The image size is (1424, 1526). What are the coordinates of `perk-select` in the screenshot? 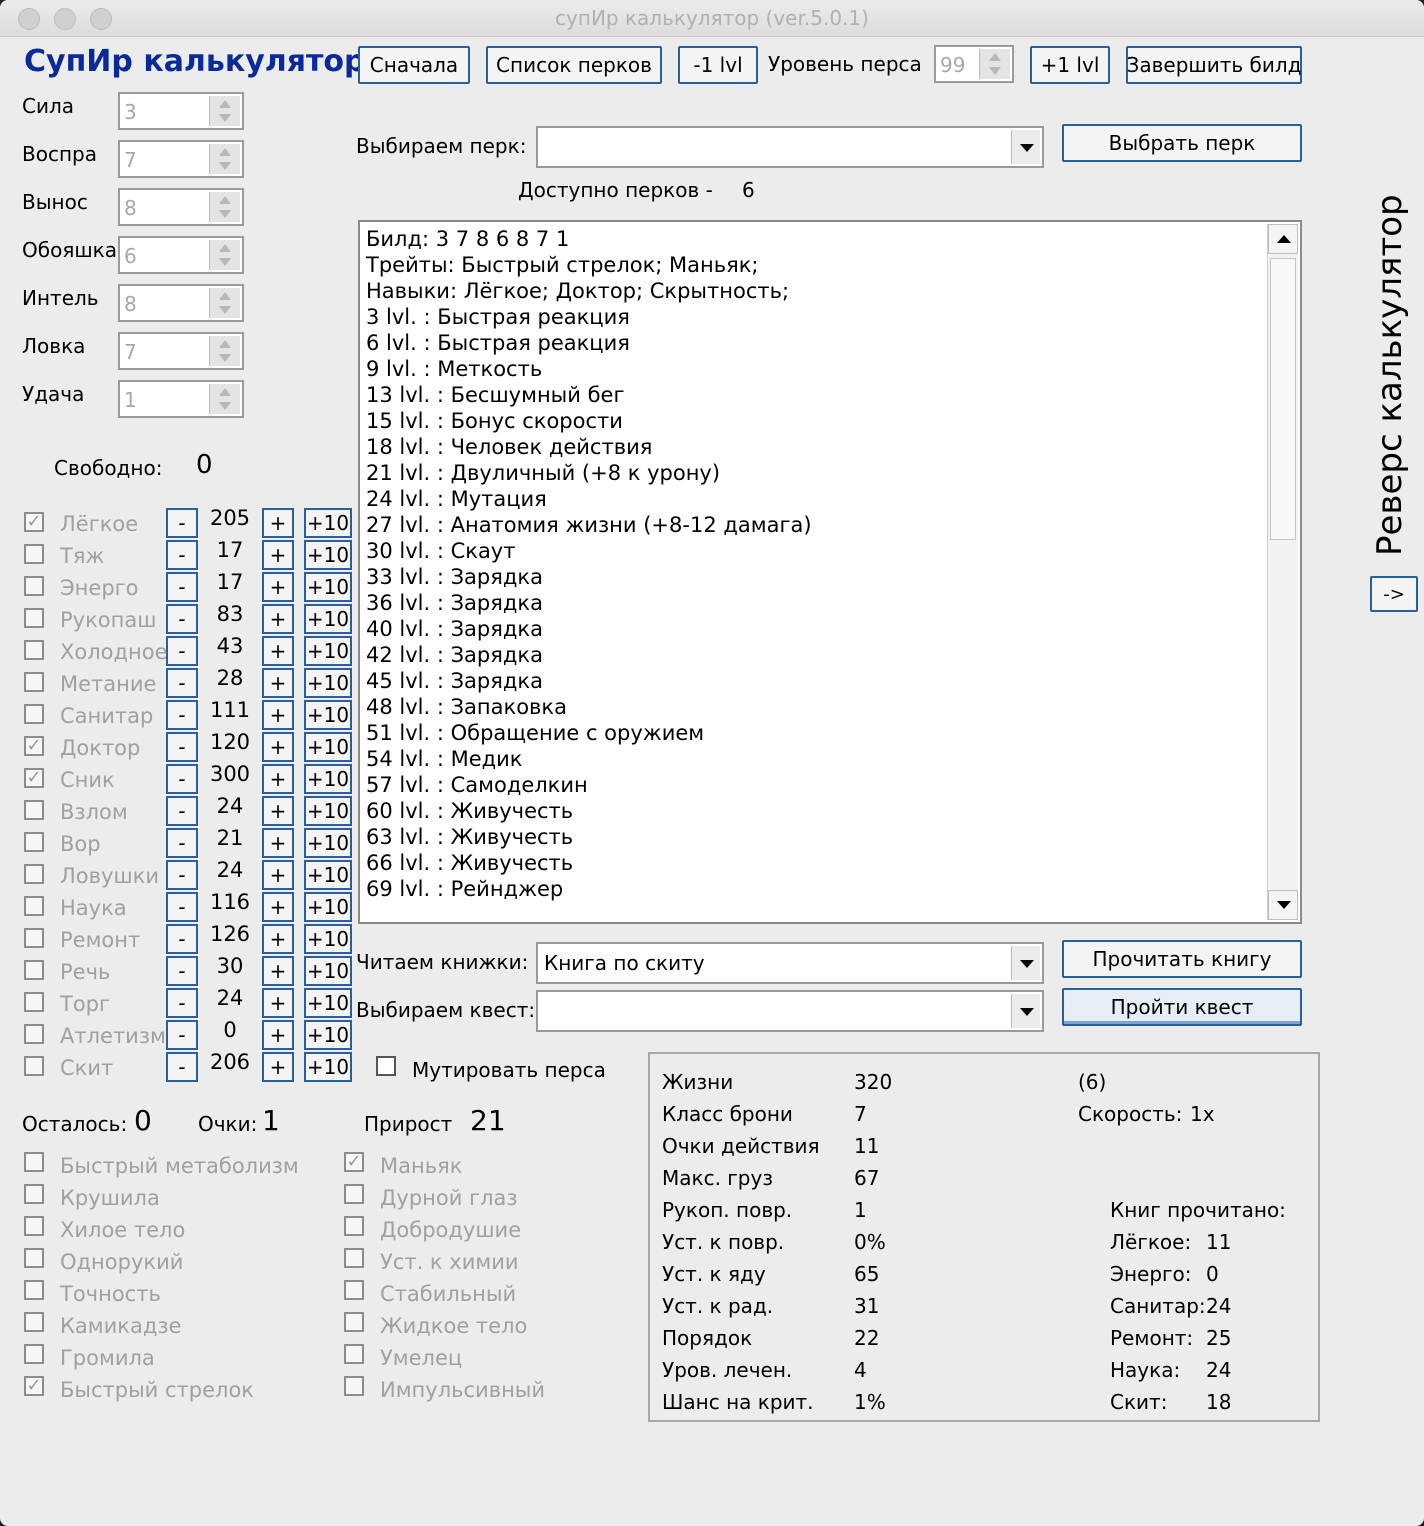 It's located at (790, 147).